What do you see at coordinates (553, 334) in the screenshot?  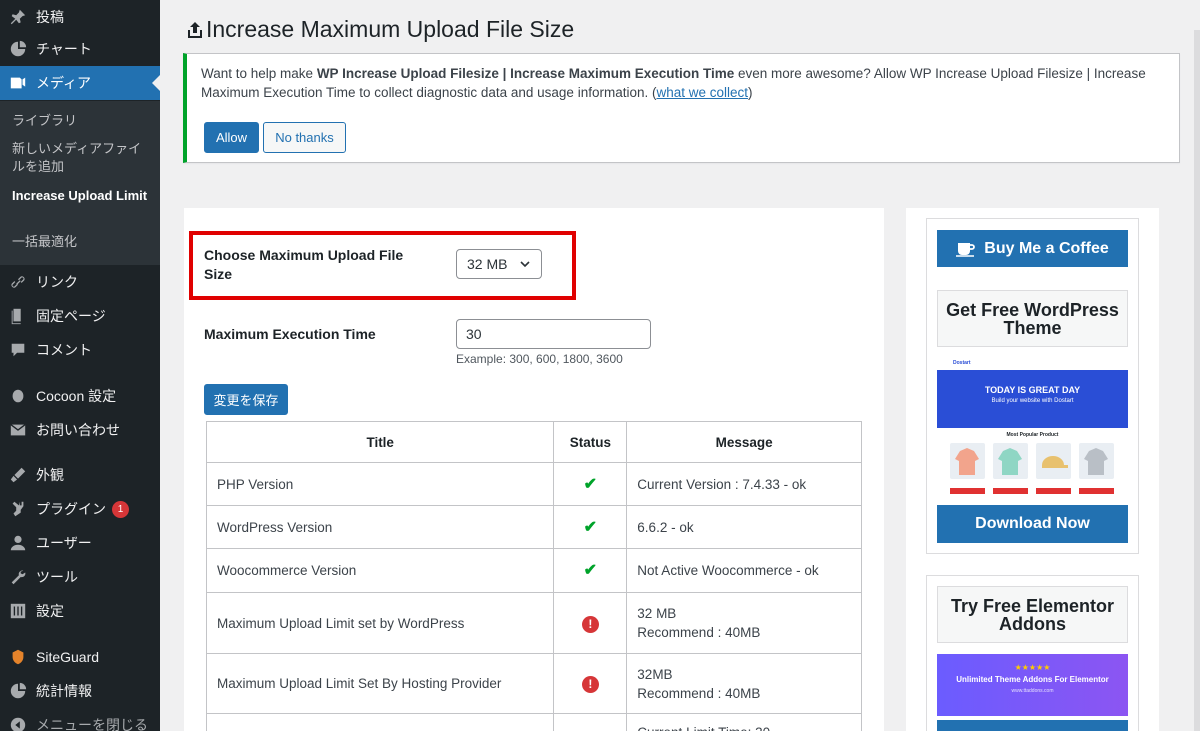 I see `execution-time-input: 30` at bounding box center [553, 334].